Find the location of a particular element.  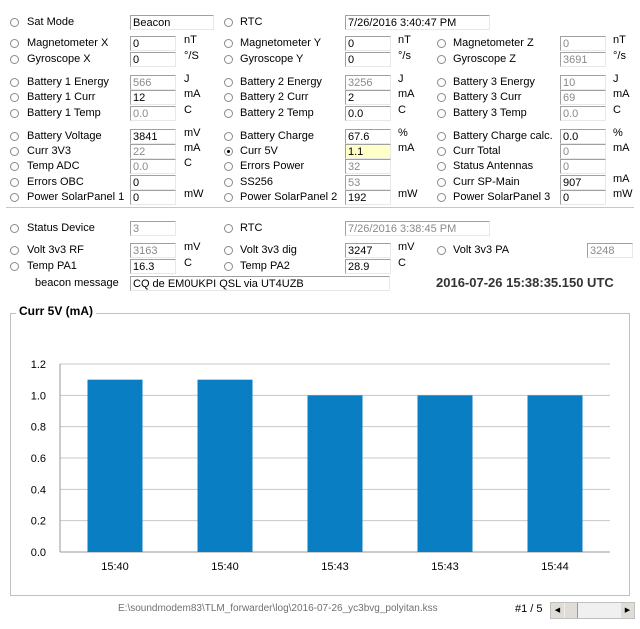

field-volt-3v3-pa: 3248 is located at coordinates (610, 250).